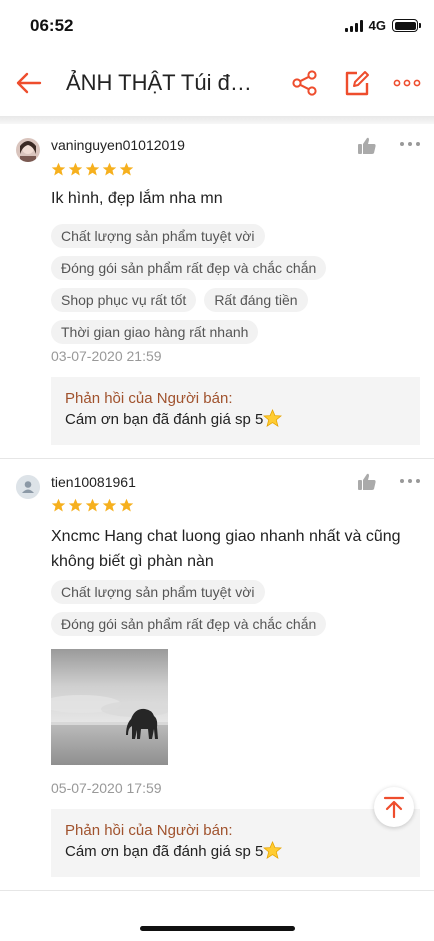  I want to click on status-indicators: 4G, so click(382, 25).